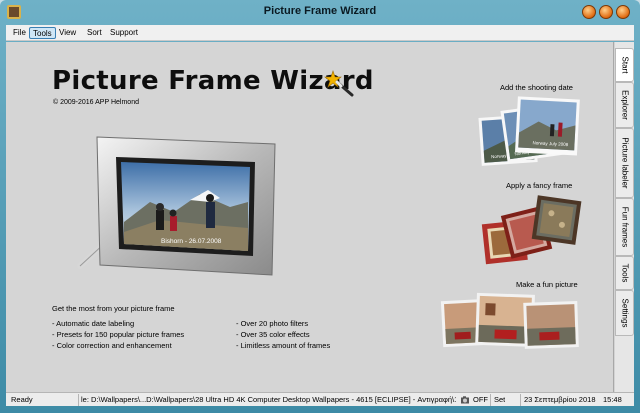 The image size is (640, 413). Describe the element at coordinates (624, 313) in the screenshot. I see `tab-settings: Settings` at that location.